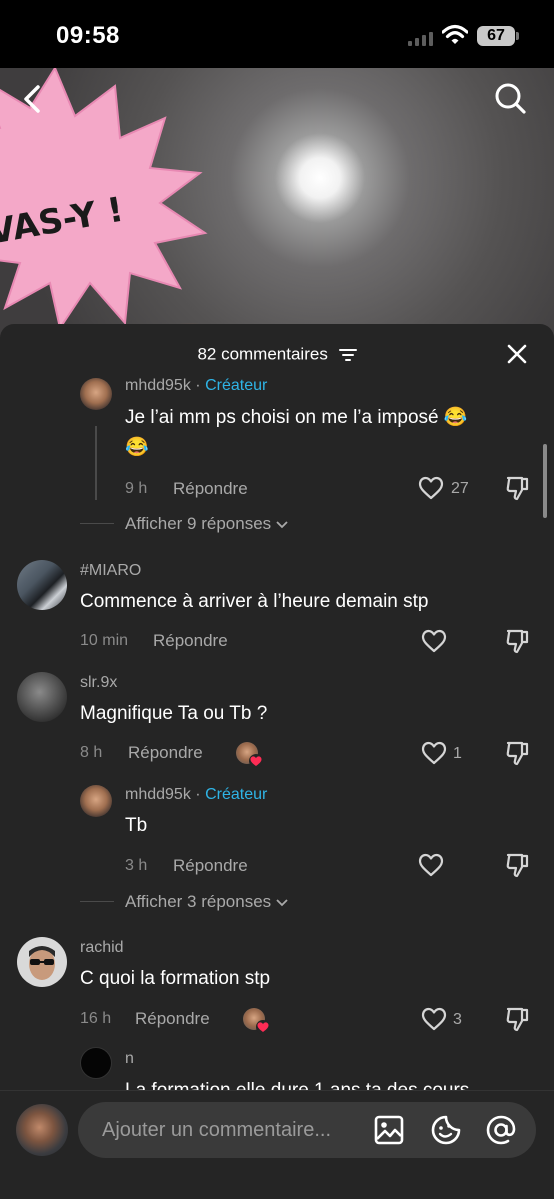 The width and height of the screenshot is (554, 1199). I want to click on scrollbar, so click(545, 481).